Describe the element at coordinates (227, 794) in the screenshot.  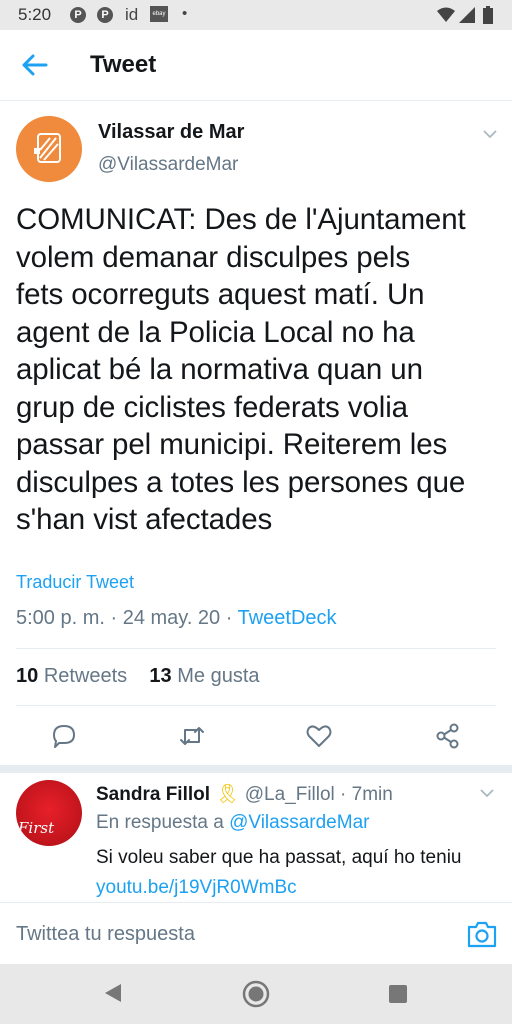
I see `yellow-ribbon-icon: 🎗` at that location.